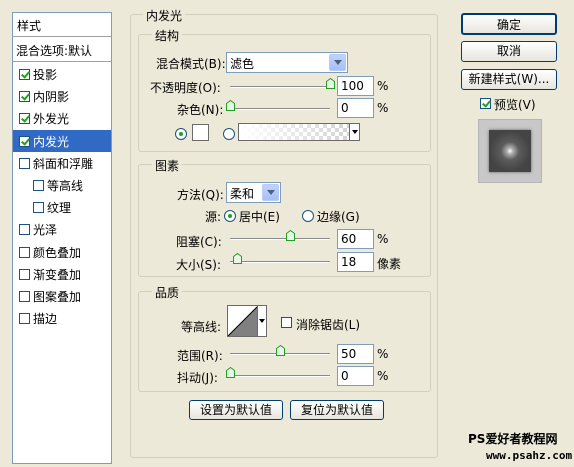 The image size is (574, 467). Describe the element at coordinates (355, 108) in the screenshot. I see `noise-input: 0` at that location.